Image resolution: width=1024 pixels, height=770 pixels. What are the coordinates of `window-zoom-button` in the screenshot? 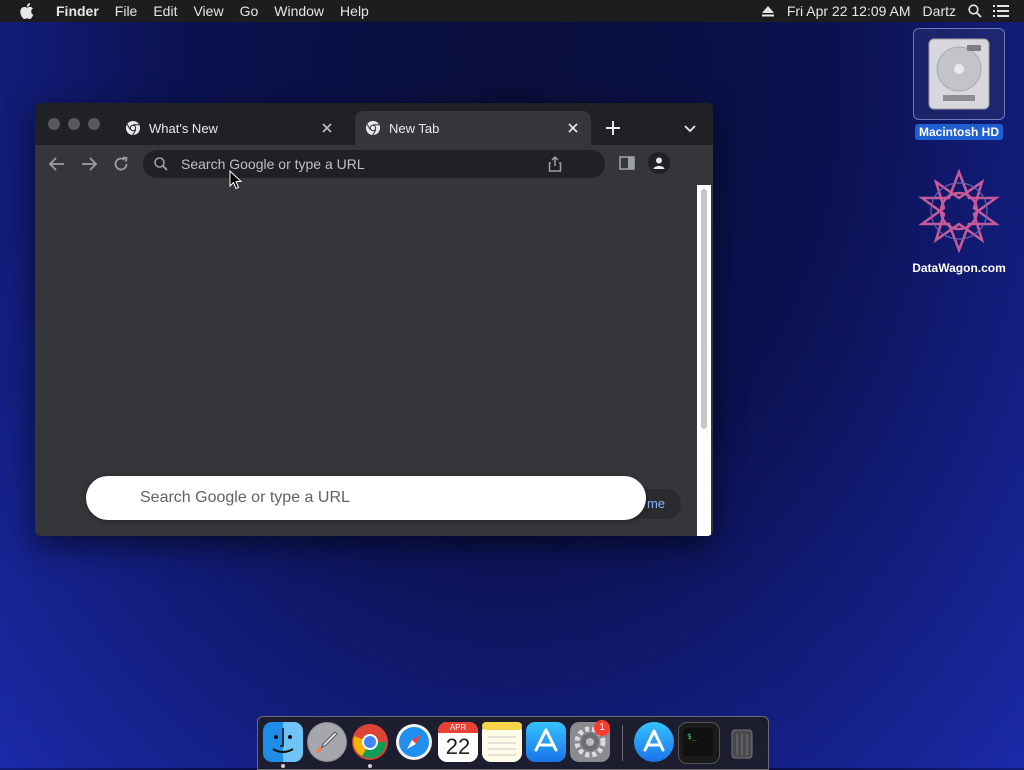 It's located at (94, 124).